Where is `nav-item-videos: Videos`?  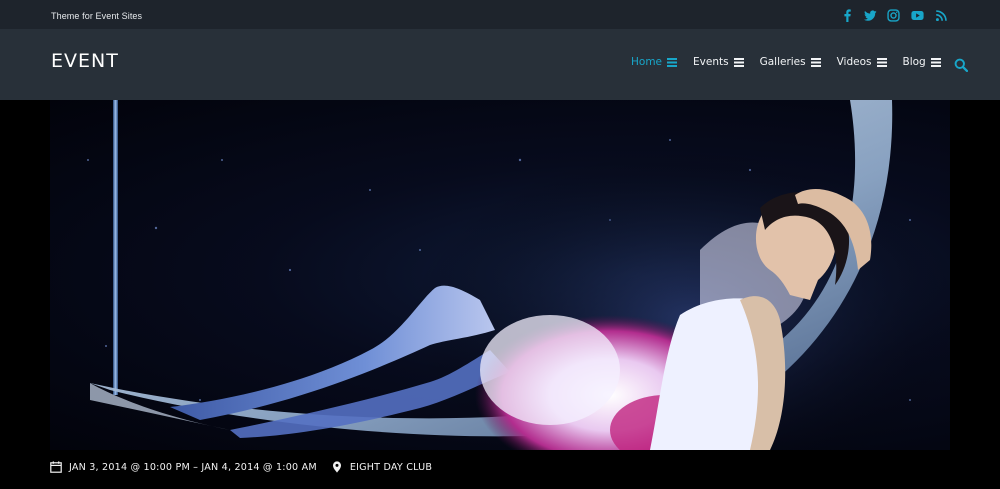 nav-item-videos: Videos is located at coordinates (862, 62).